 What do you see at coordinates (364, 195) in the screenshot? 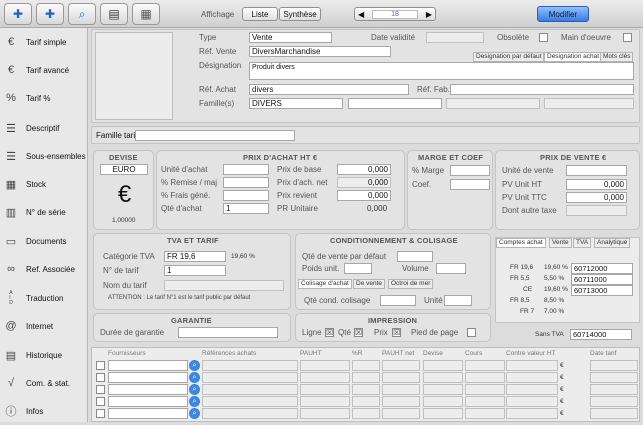
I see `cost-price-field: 0,000` at bounding box center [364, 195].